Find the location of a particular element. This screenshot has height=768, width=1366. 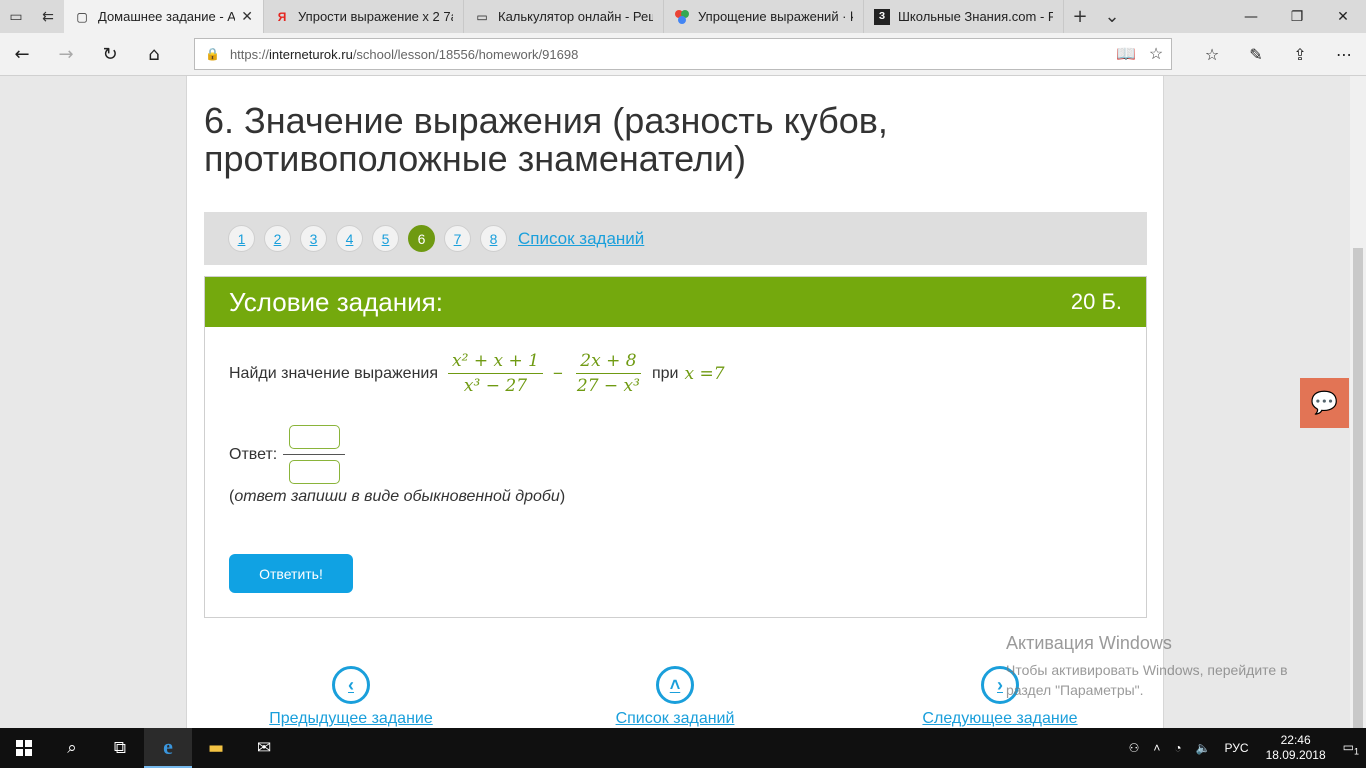

refresh-icon: ↻ is located at coordinates (110, 54).